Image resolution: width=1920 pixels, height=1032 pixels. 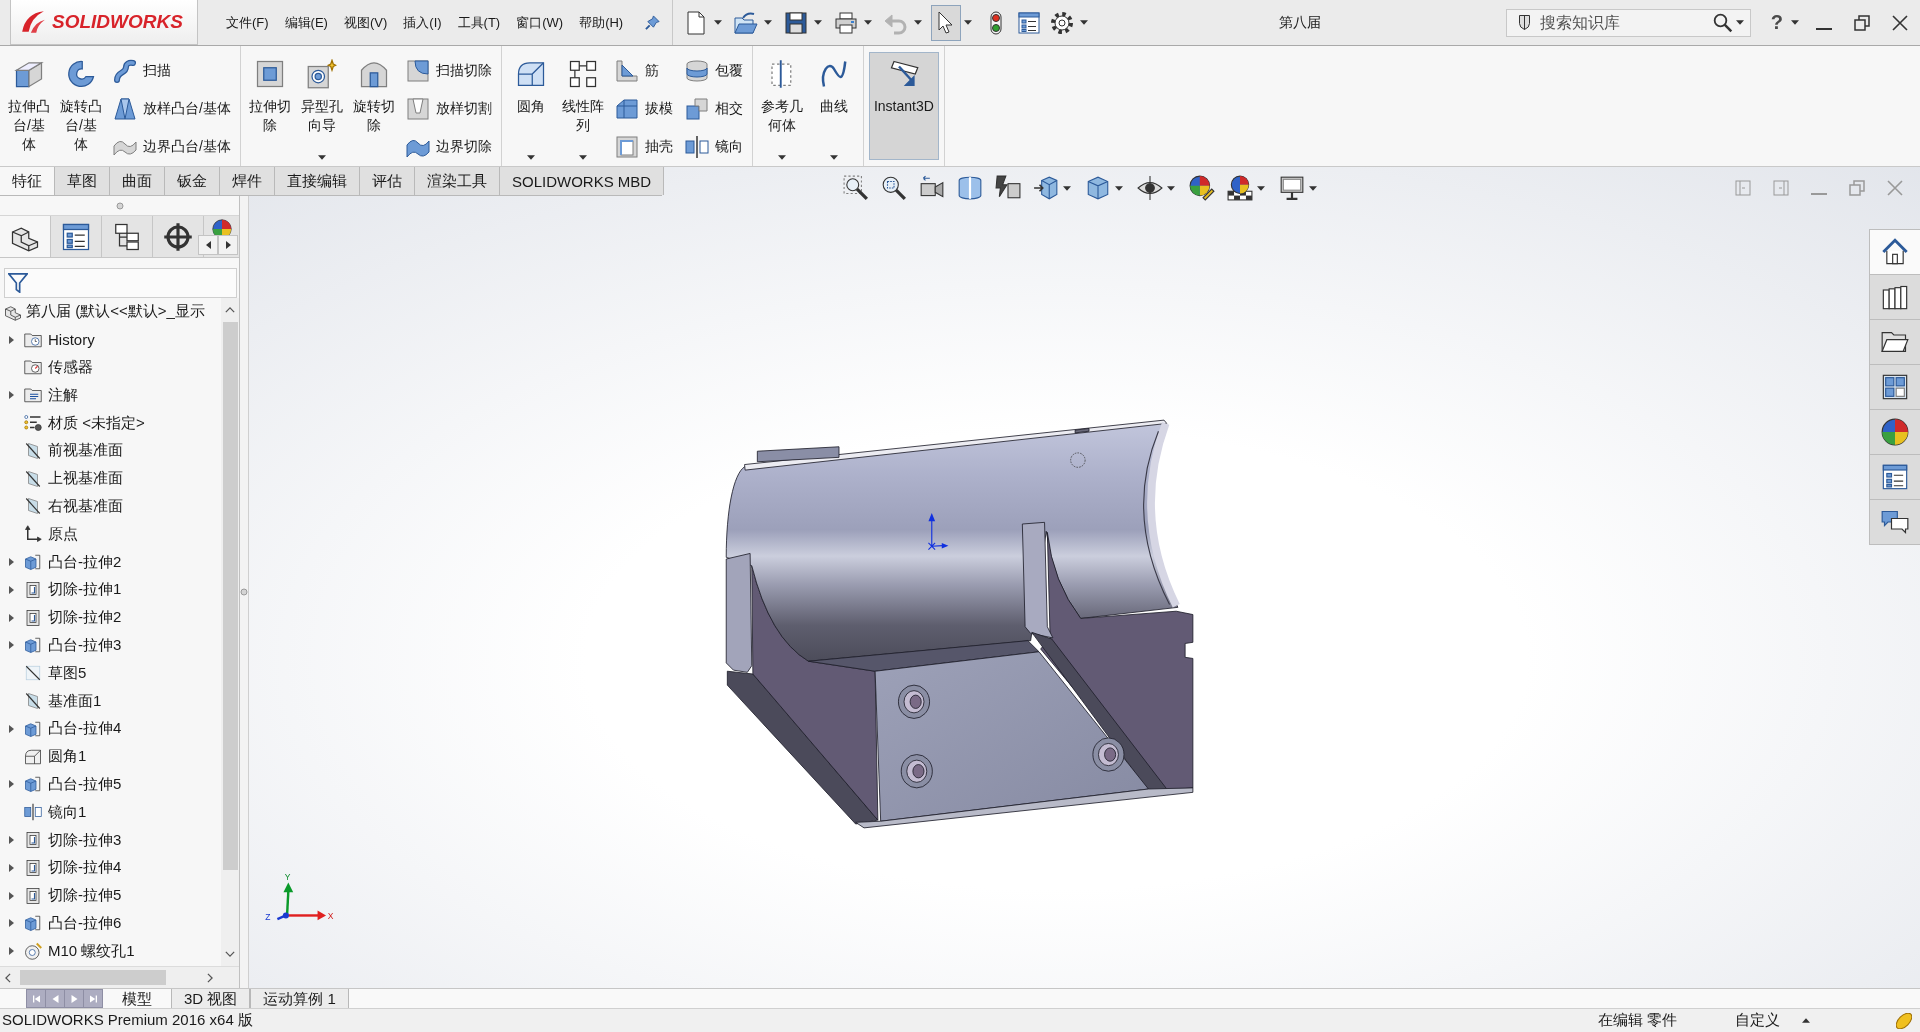 What do you see at coordinates (1046, 188) in the screenshot?
I see `cube-arrow-icon` at bounding box center [1046, 188].